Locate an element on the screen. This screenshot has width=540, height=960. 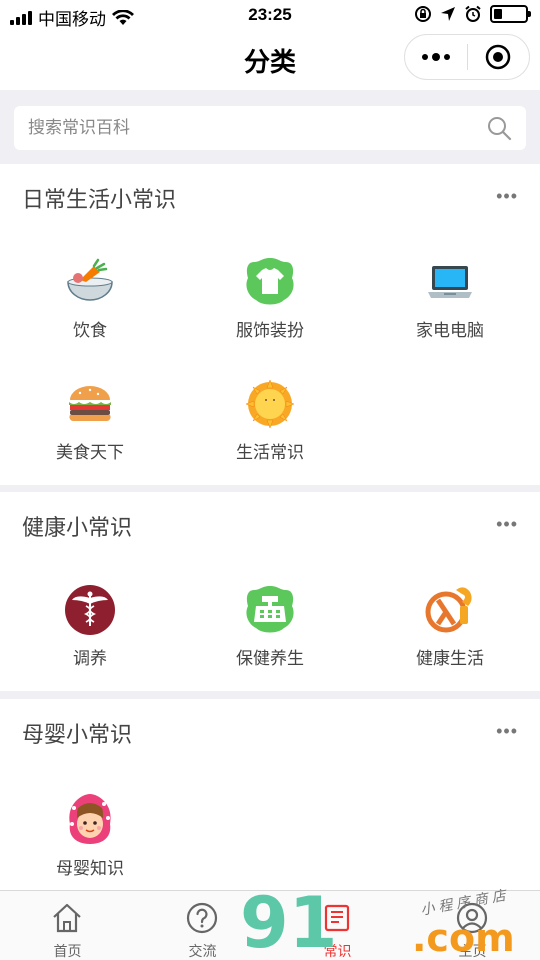
search-box is located at coordinates (270, 128).